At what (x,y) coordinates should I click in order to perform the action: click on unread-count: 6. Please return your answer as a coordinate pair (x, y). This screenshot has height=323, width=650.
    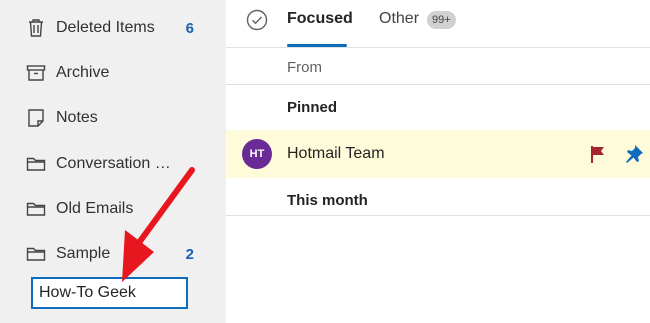
    Looking at the image, I should click on (189, 28).